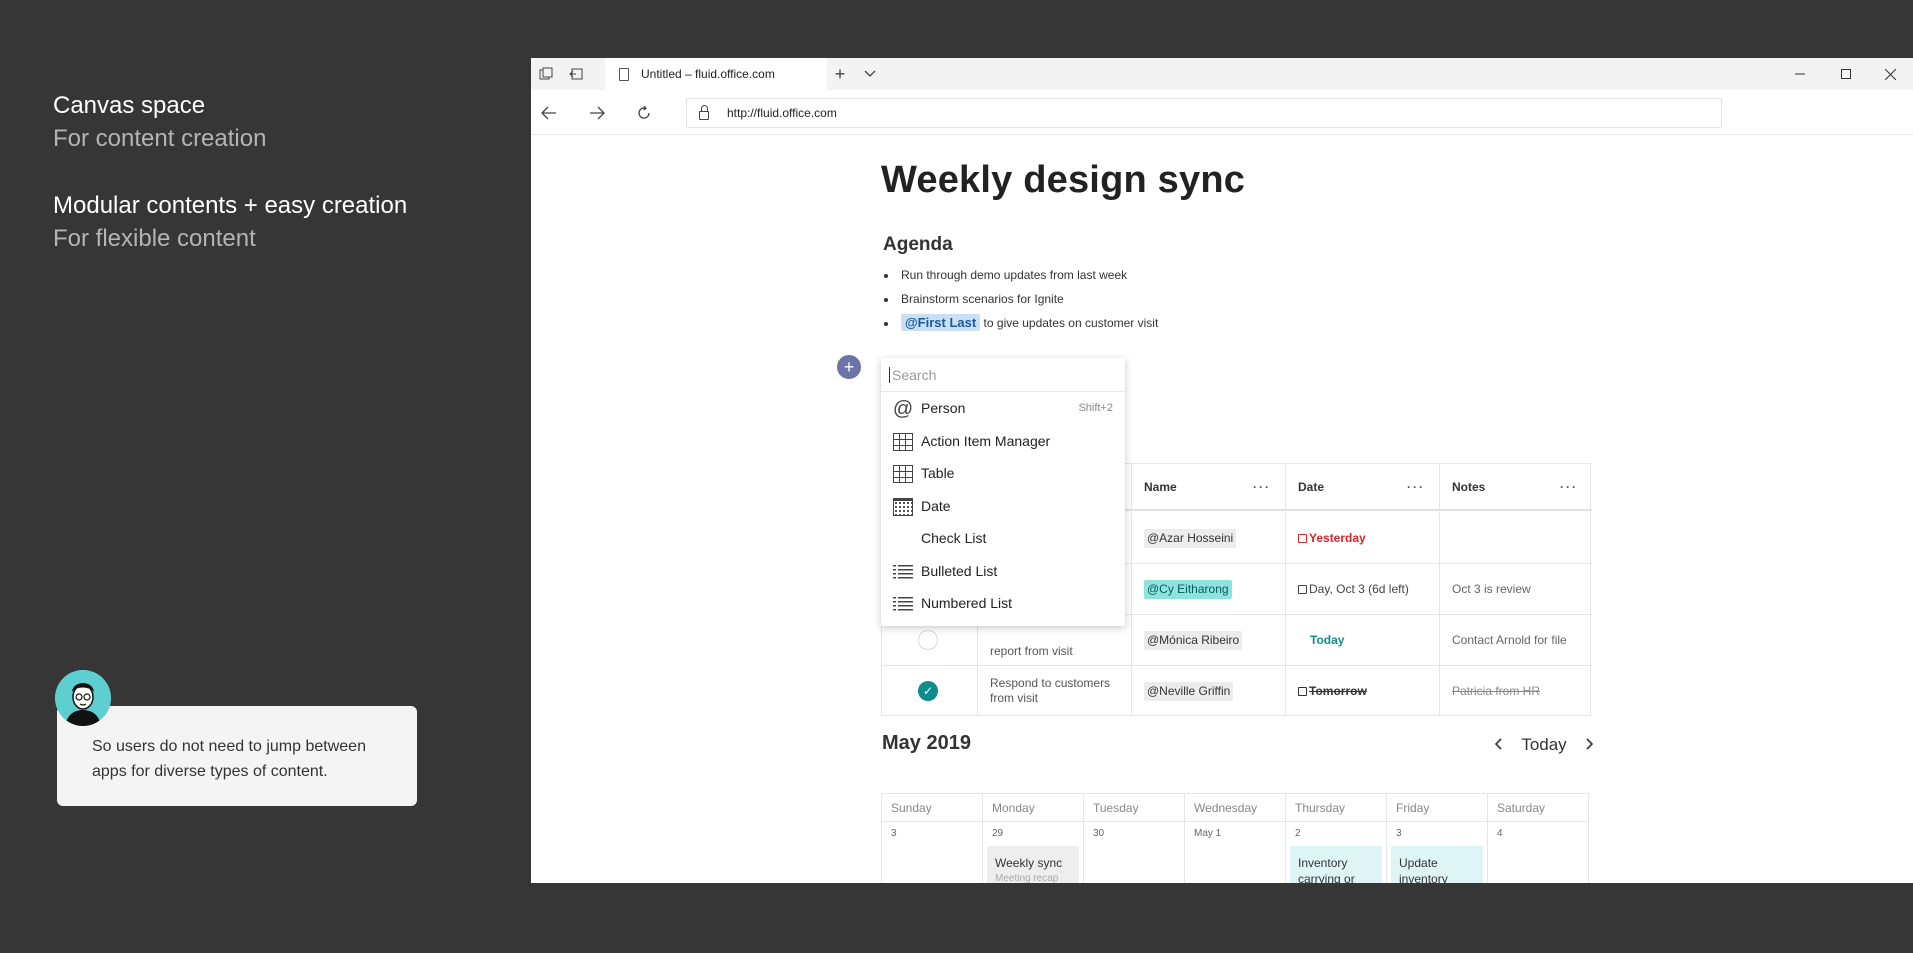  Describe the element at coordinates (1800, 74) in the screenshot. I see `minimize-icon` at that location.